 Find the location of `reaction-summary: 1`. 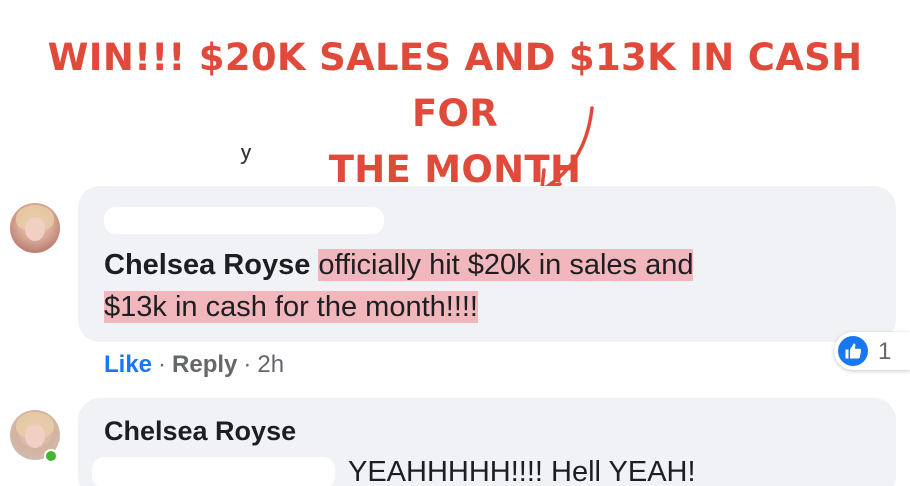

reaction-summary: 1 is located at coordinates (872, 351).